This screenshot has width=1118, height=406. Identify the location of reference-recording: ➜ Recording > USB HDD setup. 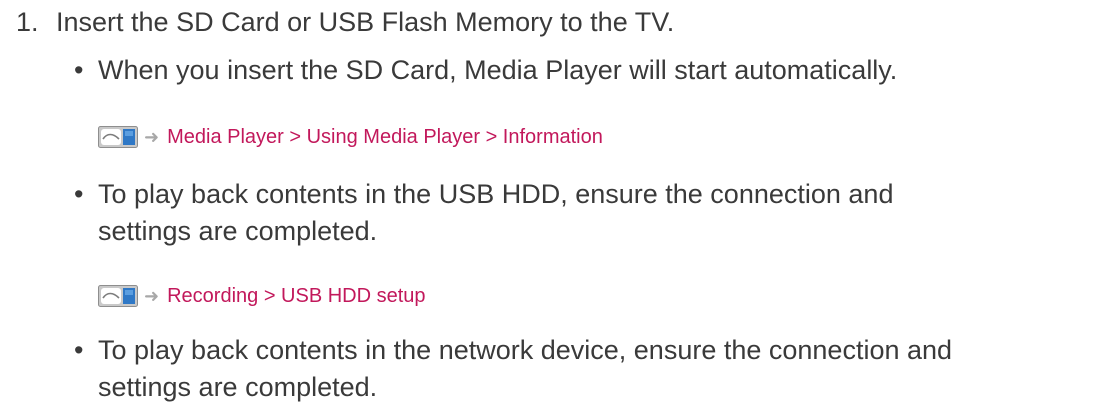
(262, 296).